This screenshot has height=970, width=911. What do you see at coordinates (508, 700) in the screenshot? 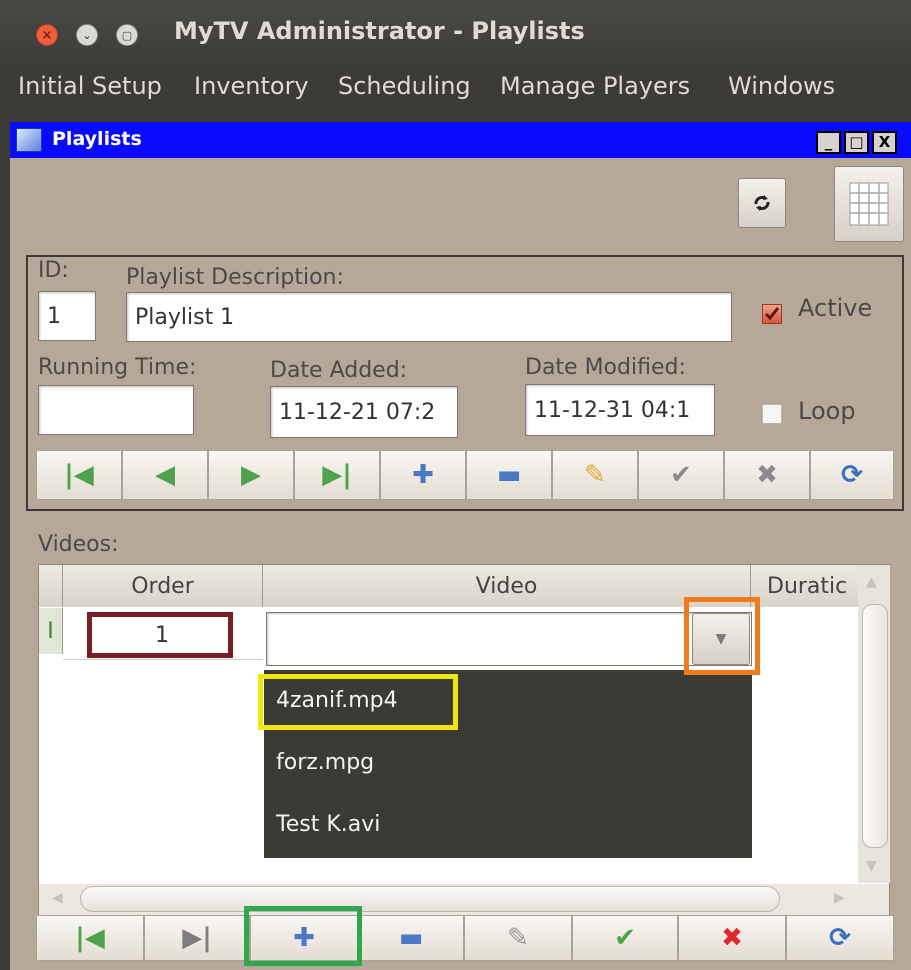
I see `dropdown-option: 4zanif.mp4` at bounding box center [508, 700].